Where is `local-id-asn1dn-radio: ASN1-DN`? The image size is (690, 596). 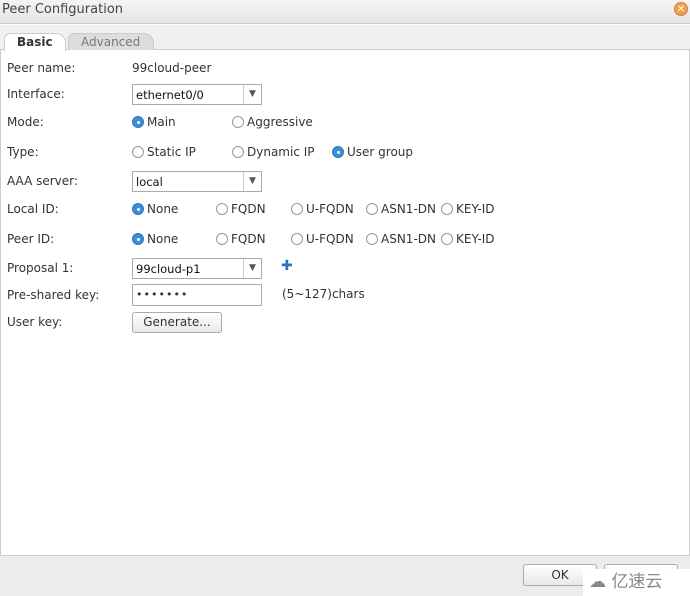 local-id-asn1dn-radio: ASN1-DN is located at coordinates (401, 209).